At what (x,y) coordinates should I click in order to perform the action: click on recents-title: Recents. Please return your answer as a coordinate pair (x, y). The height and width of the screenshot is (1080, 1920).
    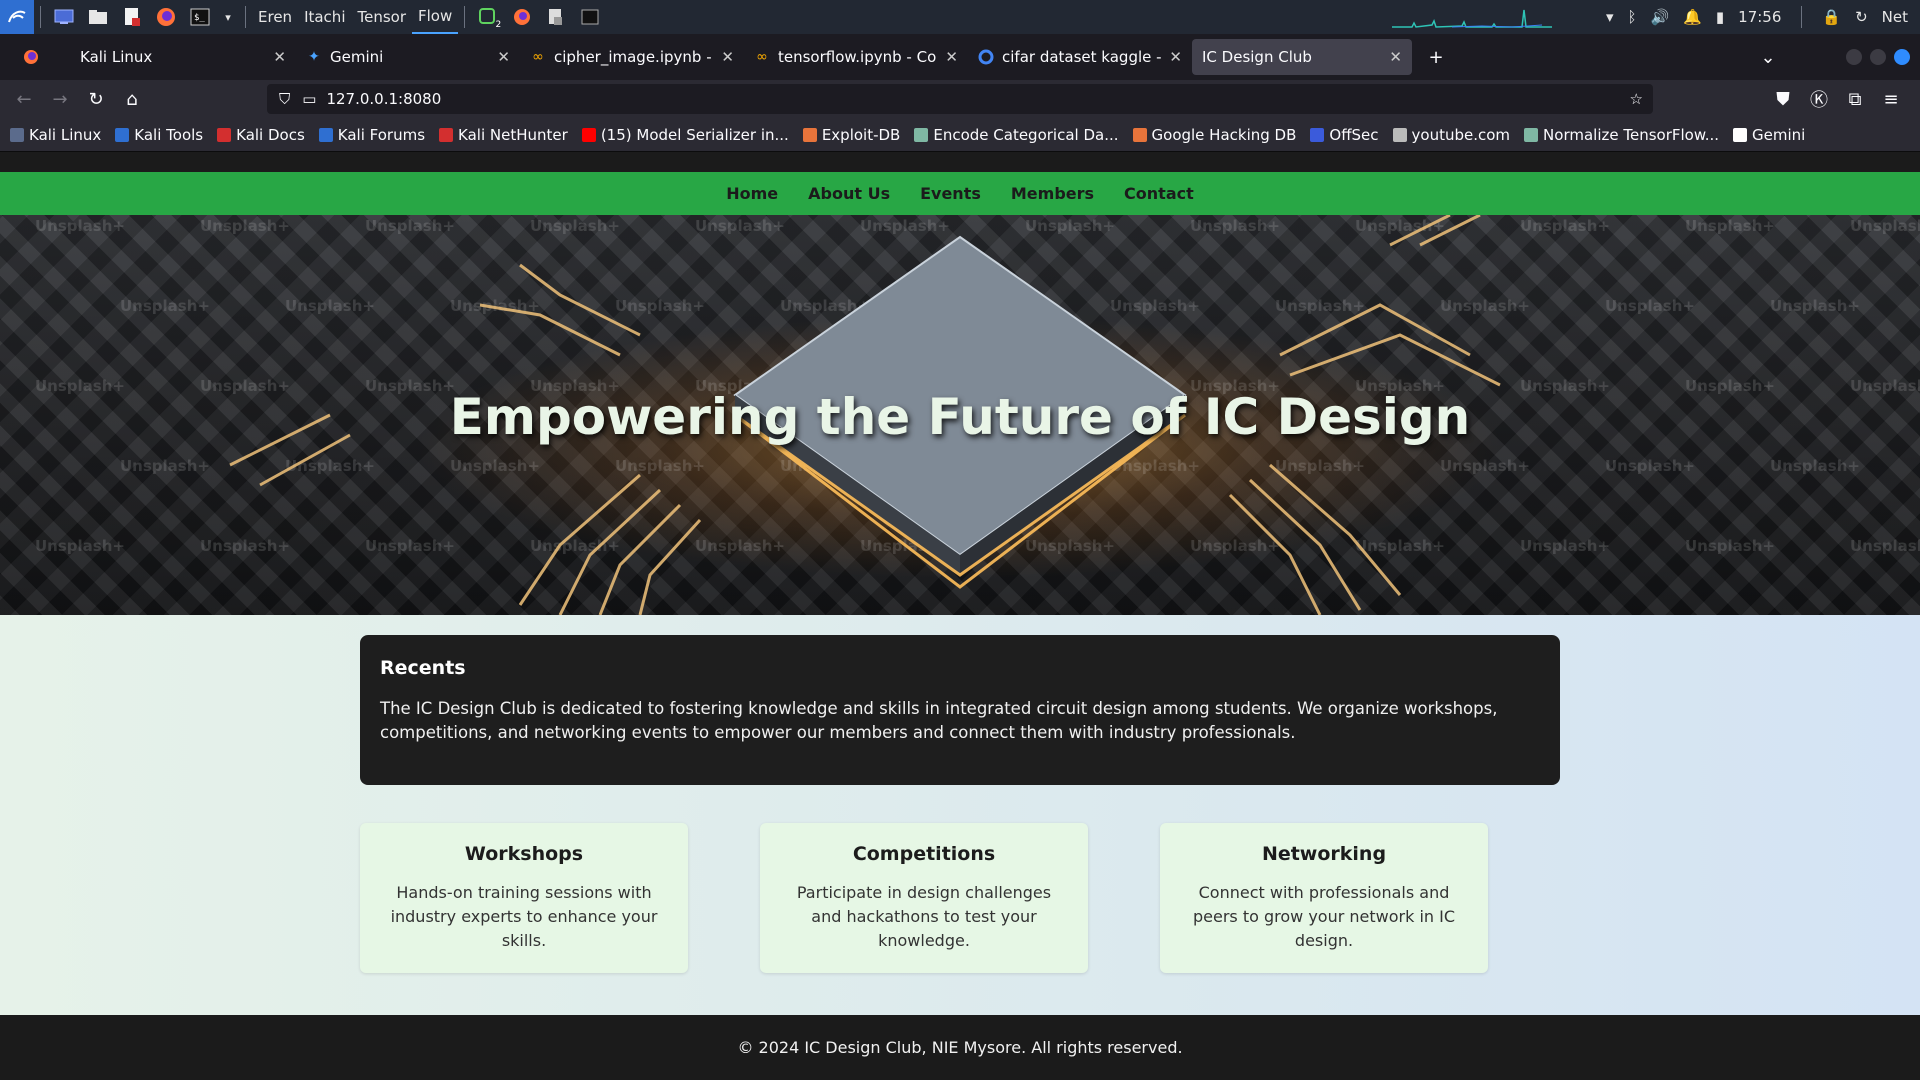
    Looking at the image, I should click on (423, 668).